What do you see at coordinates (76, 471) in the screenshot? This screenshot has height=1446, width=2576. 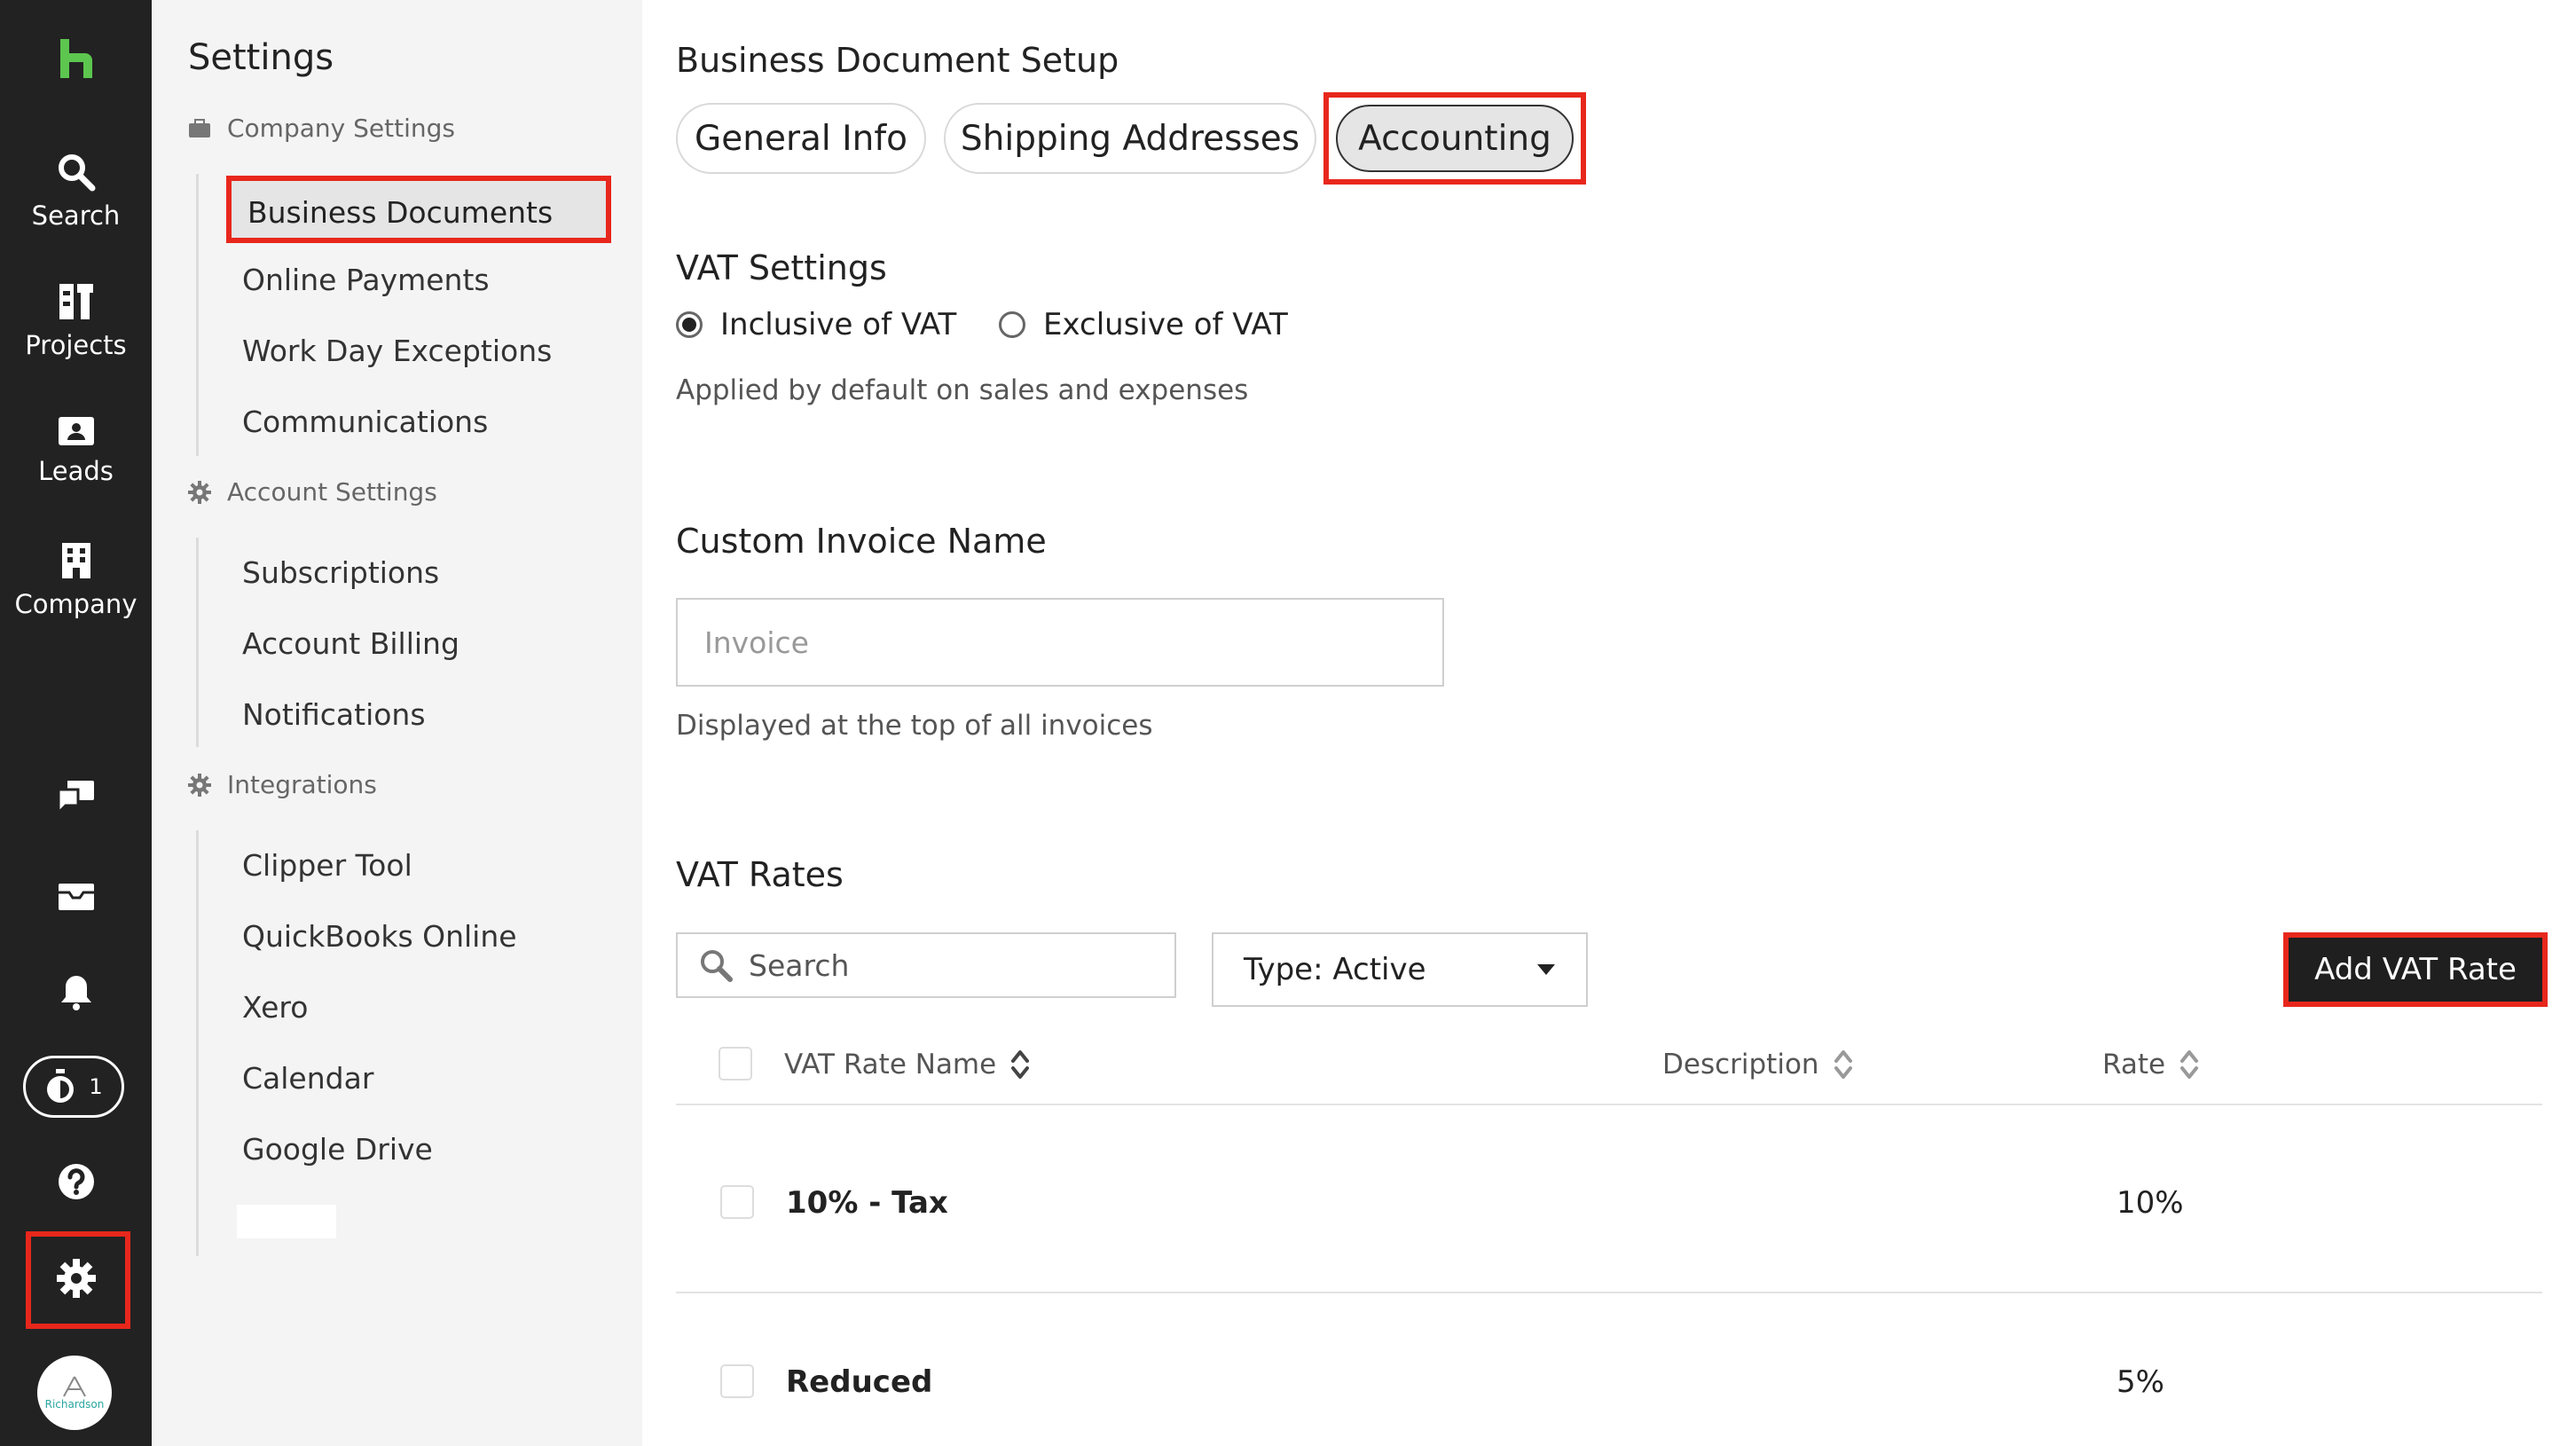 I see `rail-leads-label: Leads` at bounding box center [76, 471].